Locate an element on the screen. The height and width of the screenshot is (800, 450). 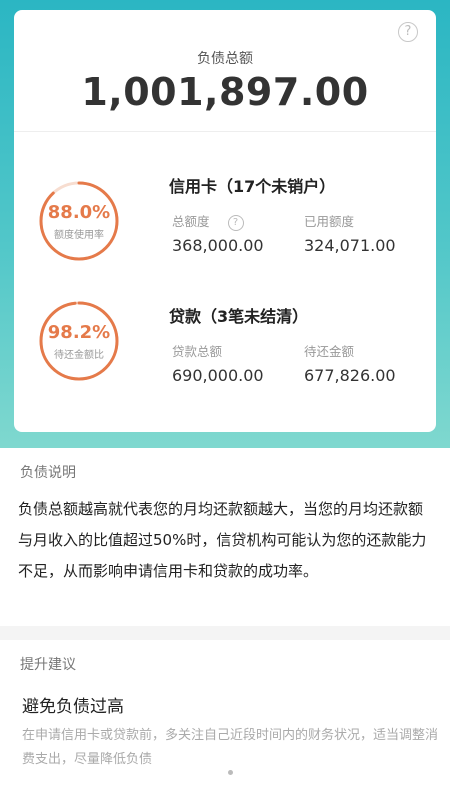
total-debt-value: 1,001,897.00 is located at coordinates (225, 92).